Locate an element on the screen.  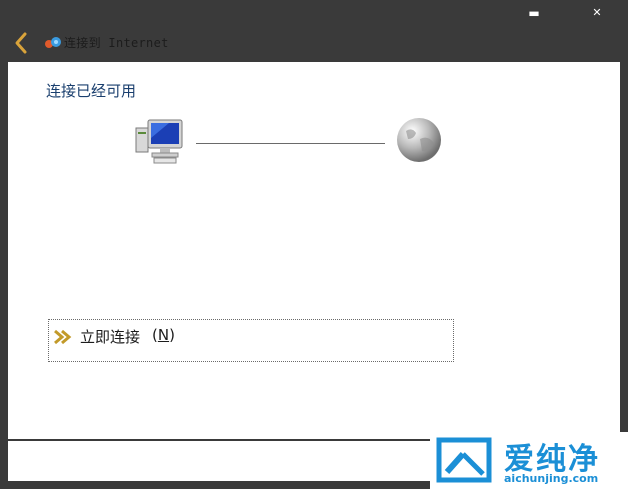
connection-line is located at coordinates (290, 143).